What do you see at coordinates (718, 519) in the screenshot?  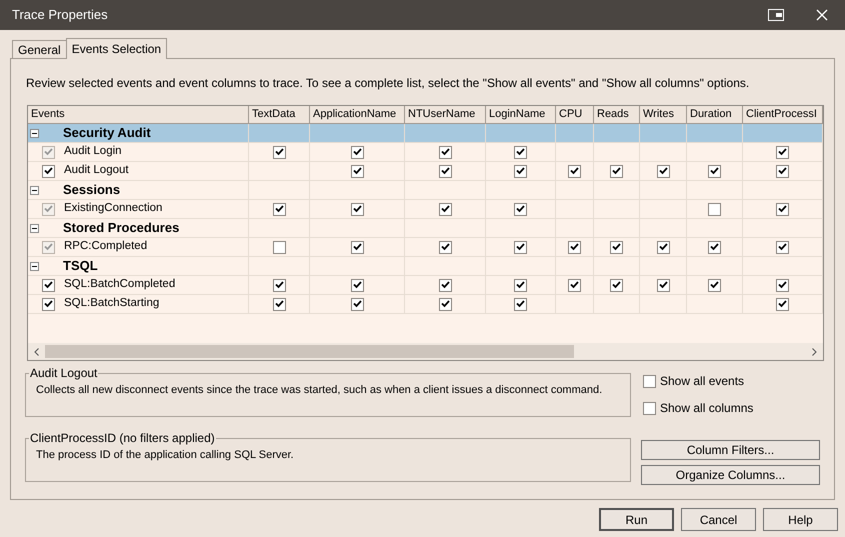 I see `button: Cancel` at bounding box center [718, 519].